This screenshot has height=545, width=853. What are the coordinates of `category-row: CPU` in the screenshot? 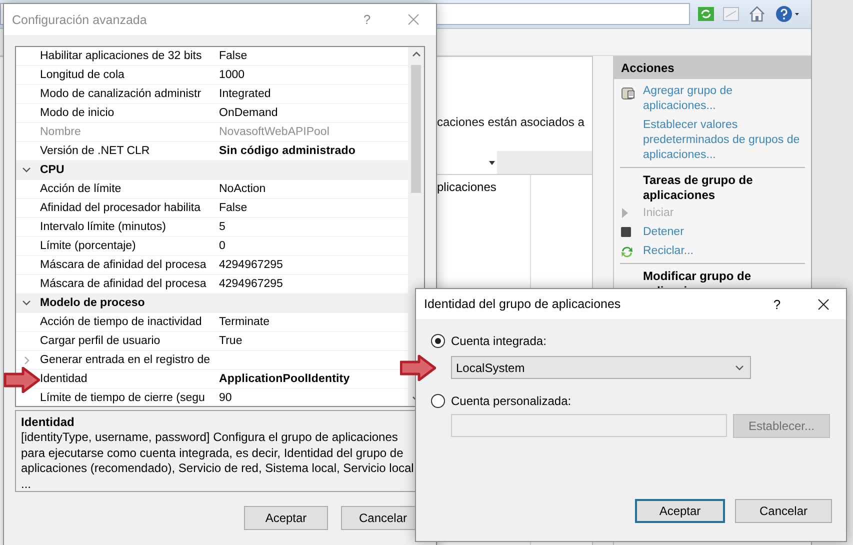 It's located at (212, 170).